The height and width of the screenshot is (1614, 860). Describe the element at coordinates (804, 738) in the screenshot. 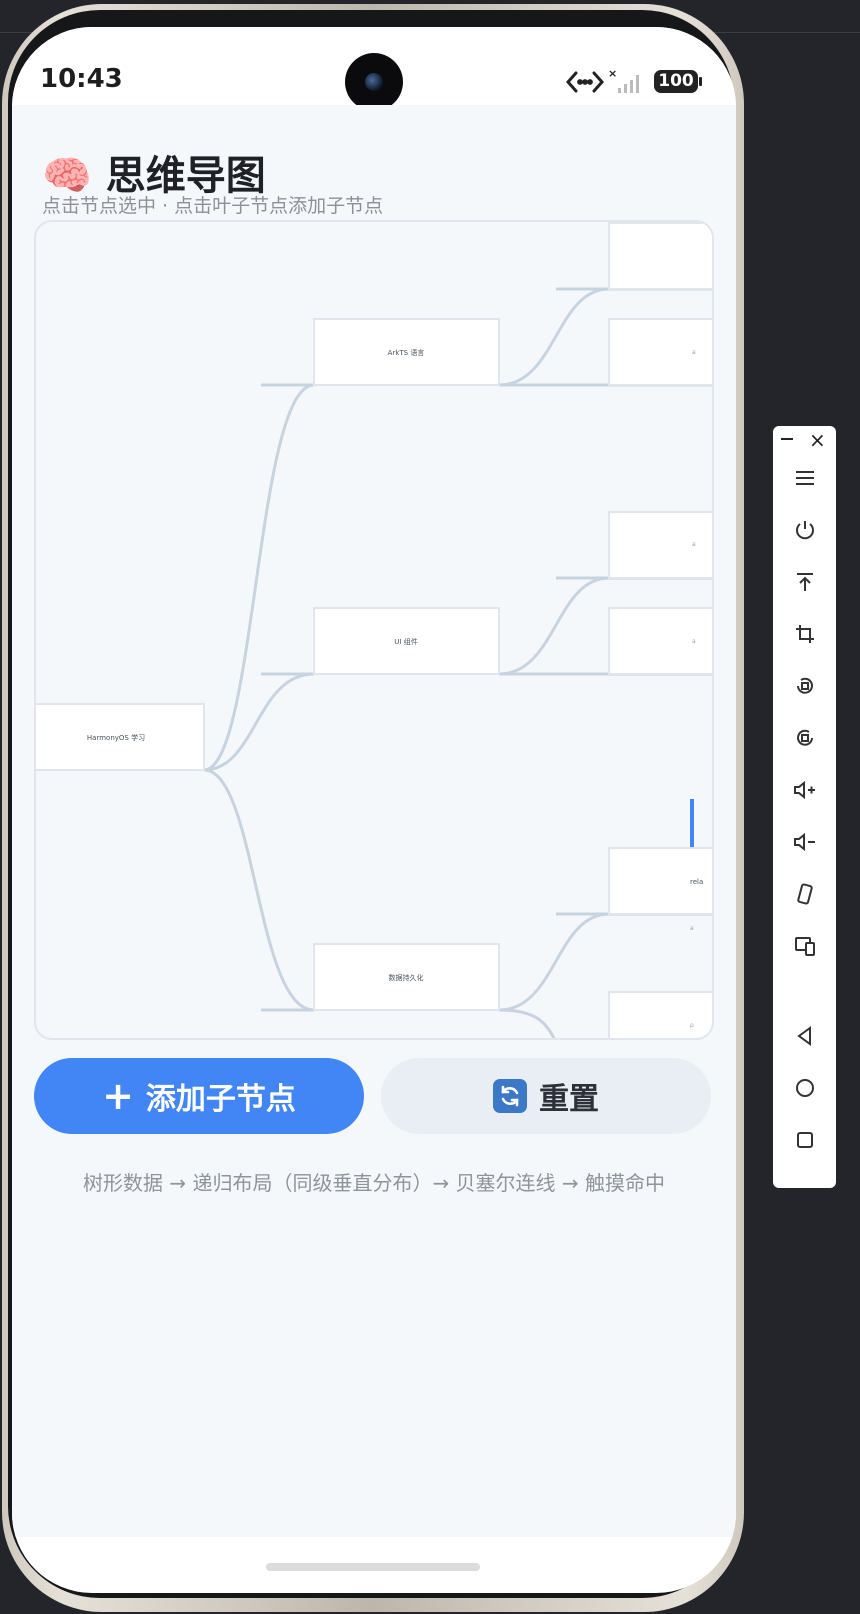

I see `rotate-right-icon` at that location.